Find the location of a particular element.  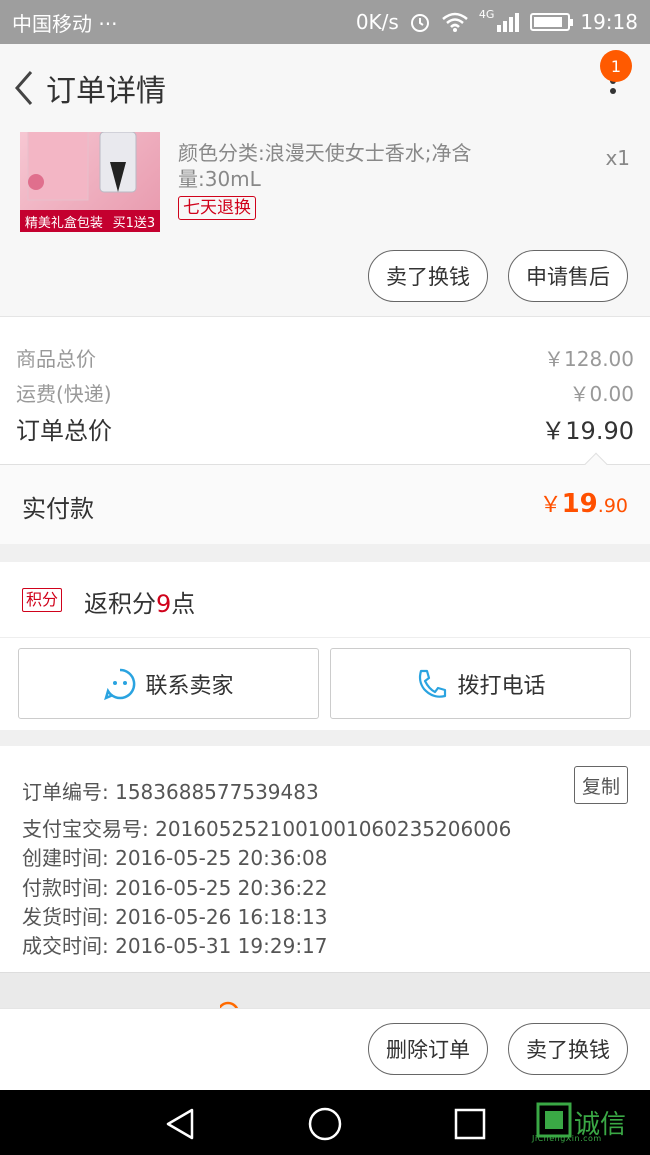

chevron-left-icon is located at coordinates (24, 88).